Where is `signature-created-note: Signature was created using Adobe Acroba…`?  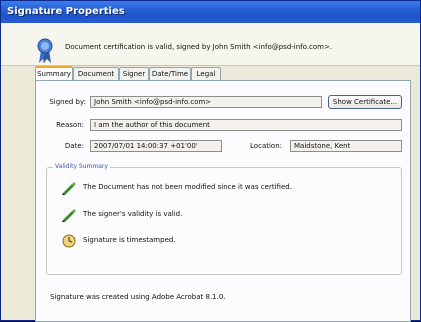
signature-created-note: Signature was created using Adobe Acroba… is located at coordinates (138, 297).